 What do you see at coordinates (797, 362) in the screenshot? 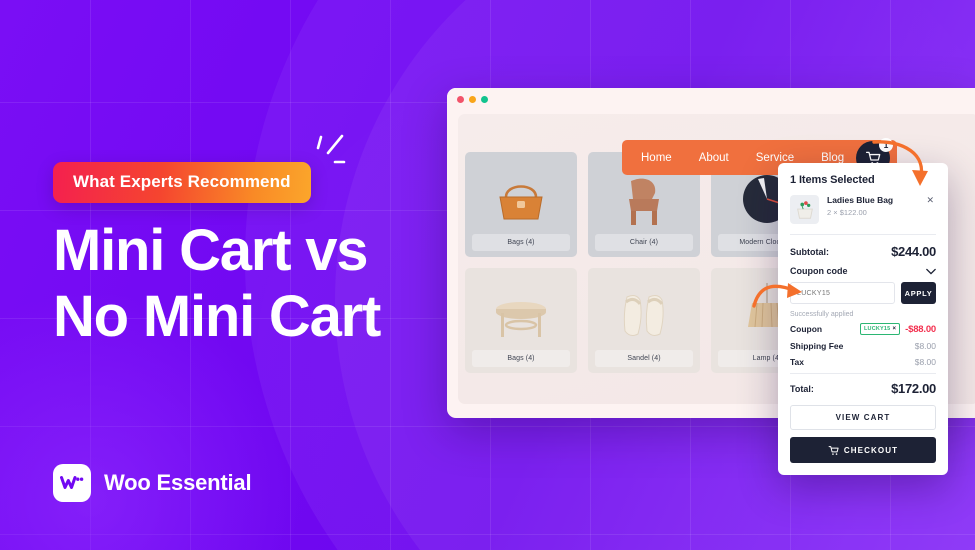
I see `tax-label: Tax` at bounding box center [797, 362].